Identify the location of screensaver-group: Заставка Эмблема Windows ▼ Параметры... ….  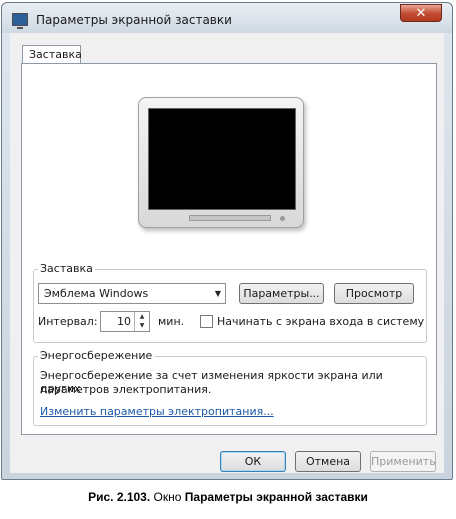
(230, 302).